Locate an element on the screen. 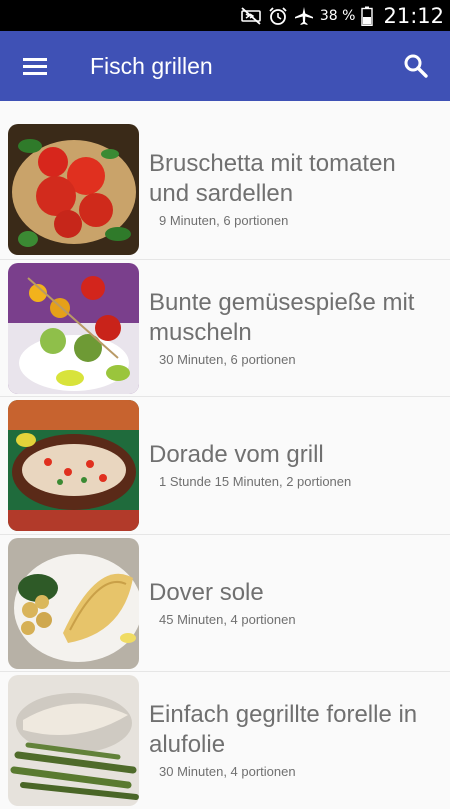 The height and width of the screenshot is (809, 450). bruschetta-photo is located at coordinates (73, 189).